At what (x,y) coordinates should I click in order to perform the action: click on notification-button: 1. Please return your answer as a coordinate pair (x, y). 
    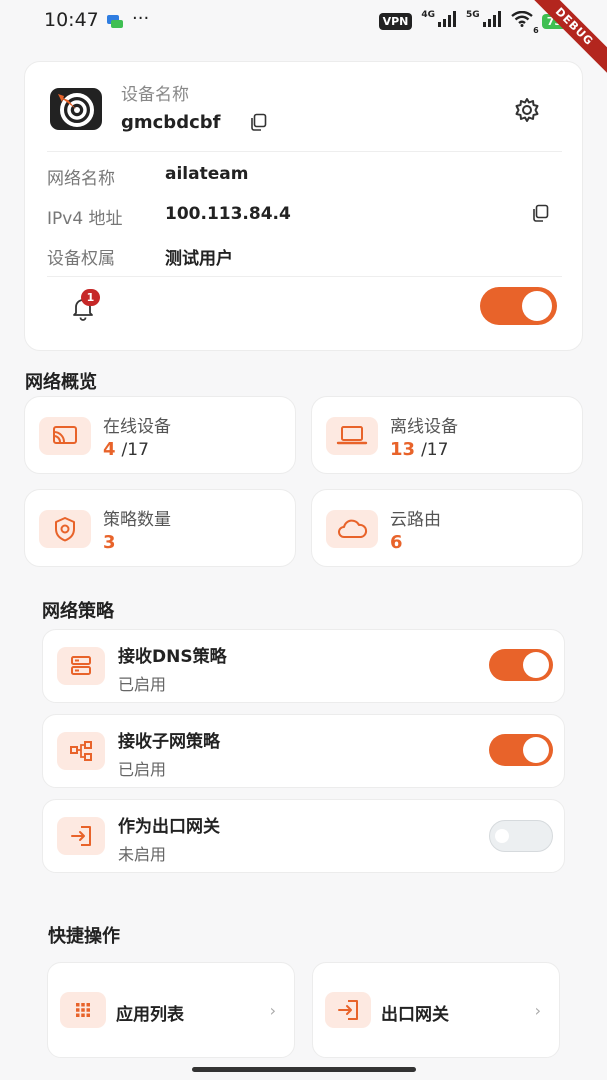
    Looking at the image, I should click on (84, 306).